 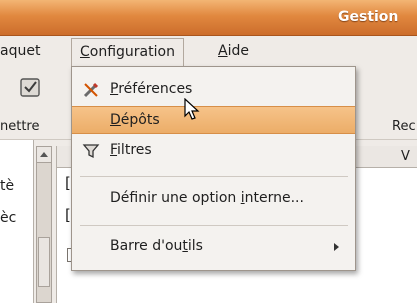 What do you see at coordinates (44, 155) in the screenshot?
I see `scroll-up-arrow-icon` at bounding box center [44, 155].